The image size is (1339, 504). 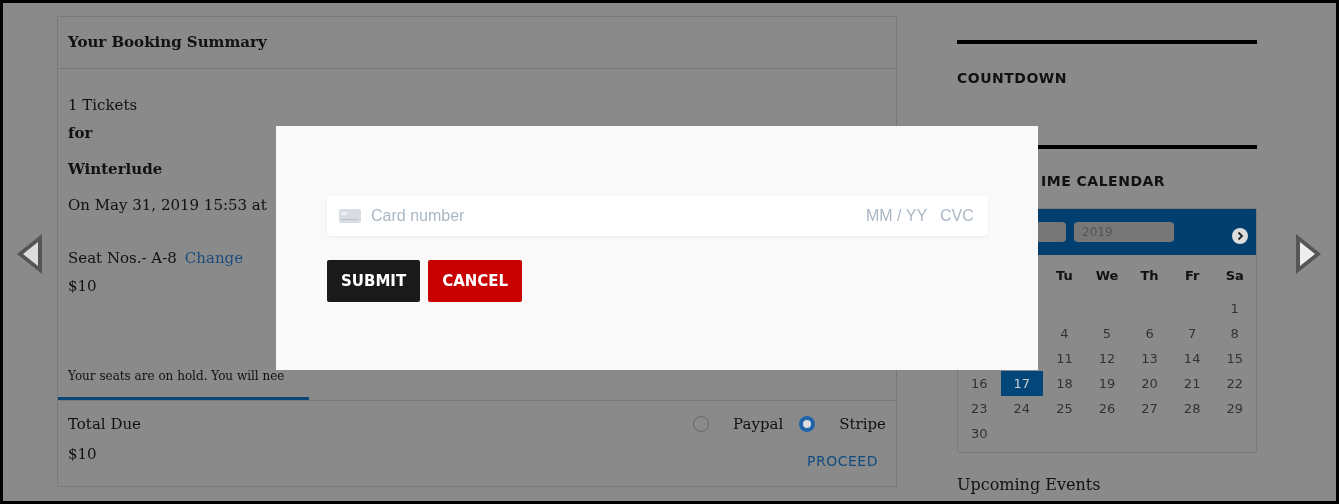 I want to click on calendar-day: 30, so click(x=979, y=433).